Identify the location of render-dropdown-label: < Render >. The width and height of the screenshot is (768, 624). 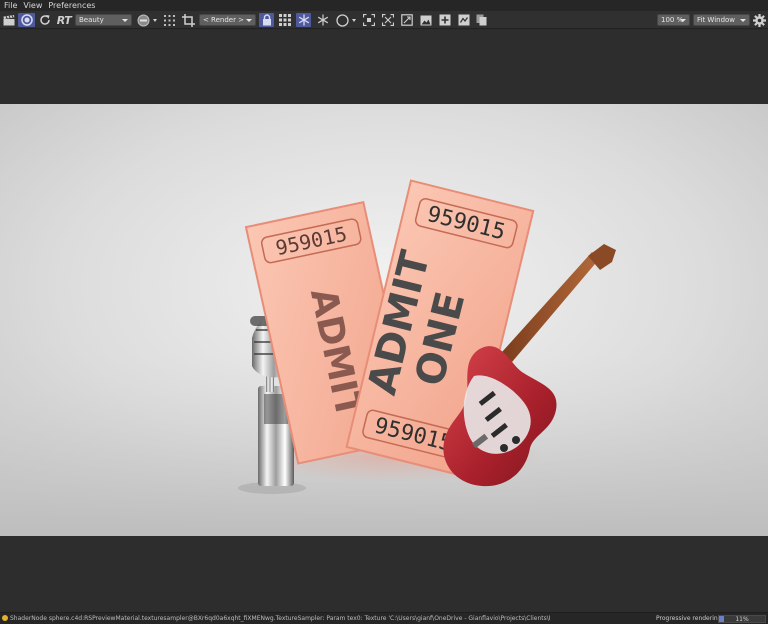
(223, 20).